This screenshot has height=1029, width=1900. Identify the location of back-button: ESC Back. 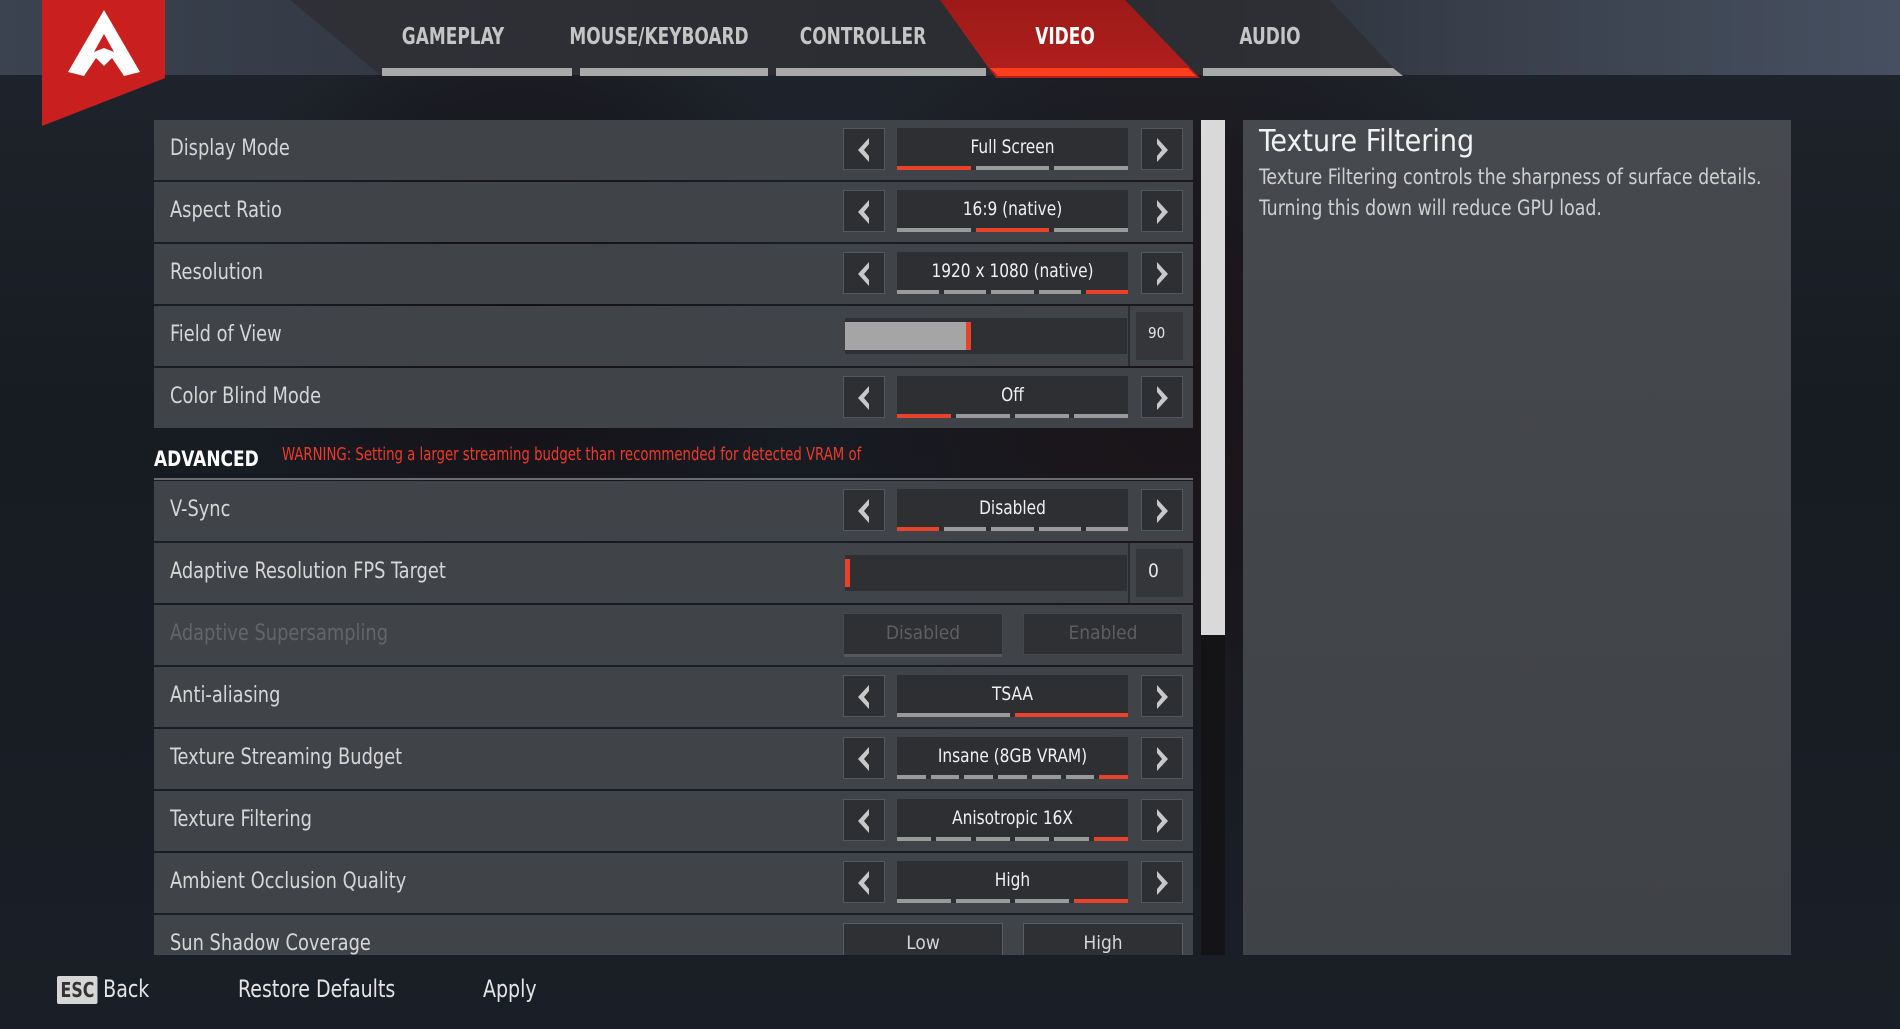
(103, 989).